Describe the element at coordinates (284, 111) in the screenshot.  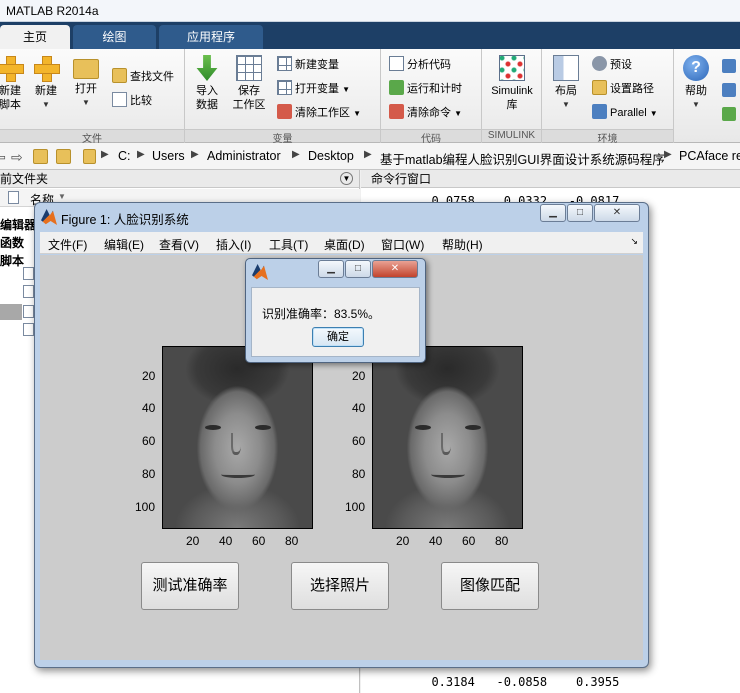
I see `clear-workspace-icon` at that location.